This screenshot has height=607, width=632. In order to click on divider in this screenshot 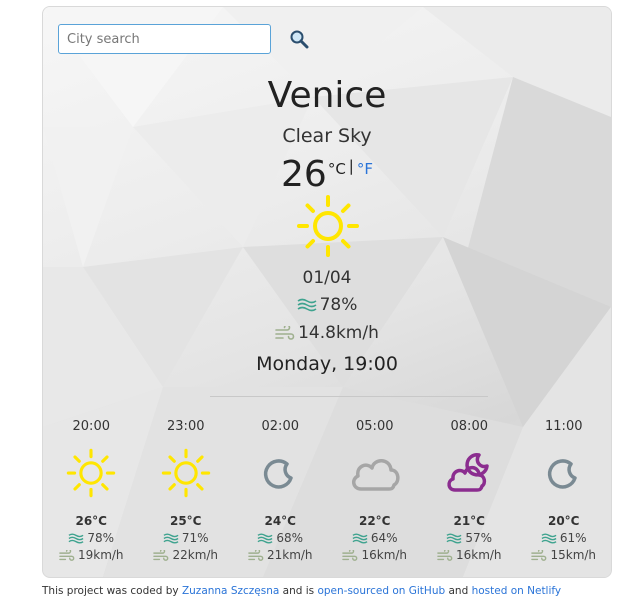, I will do `click(349, 396)`.